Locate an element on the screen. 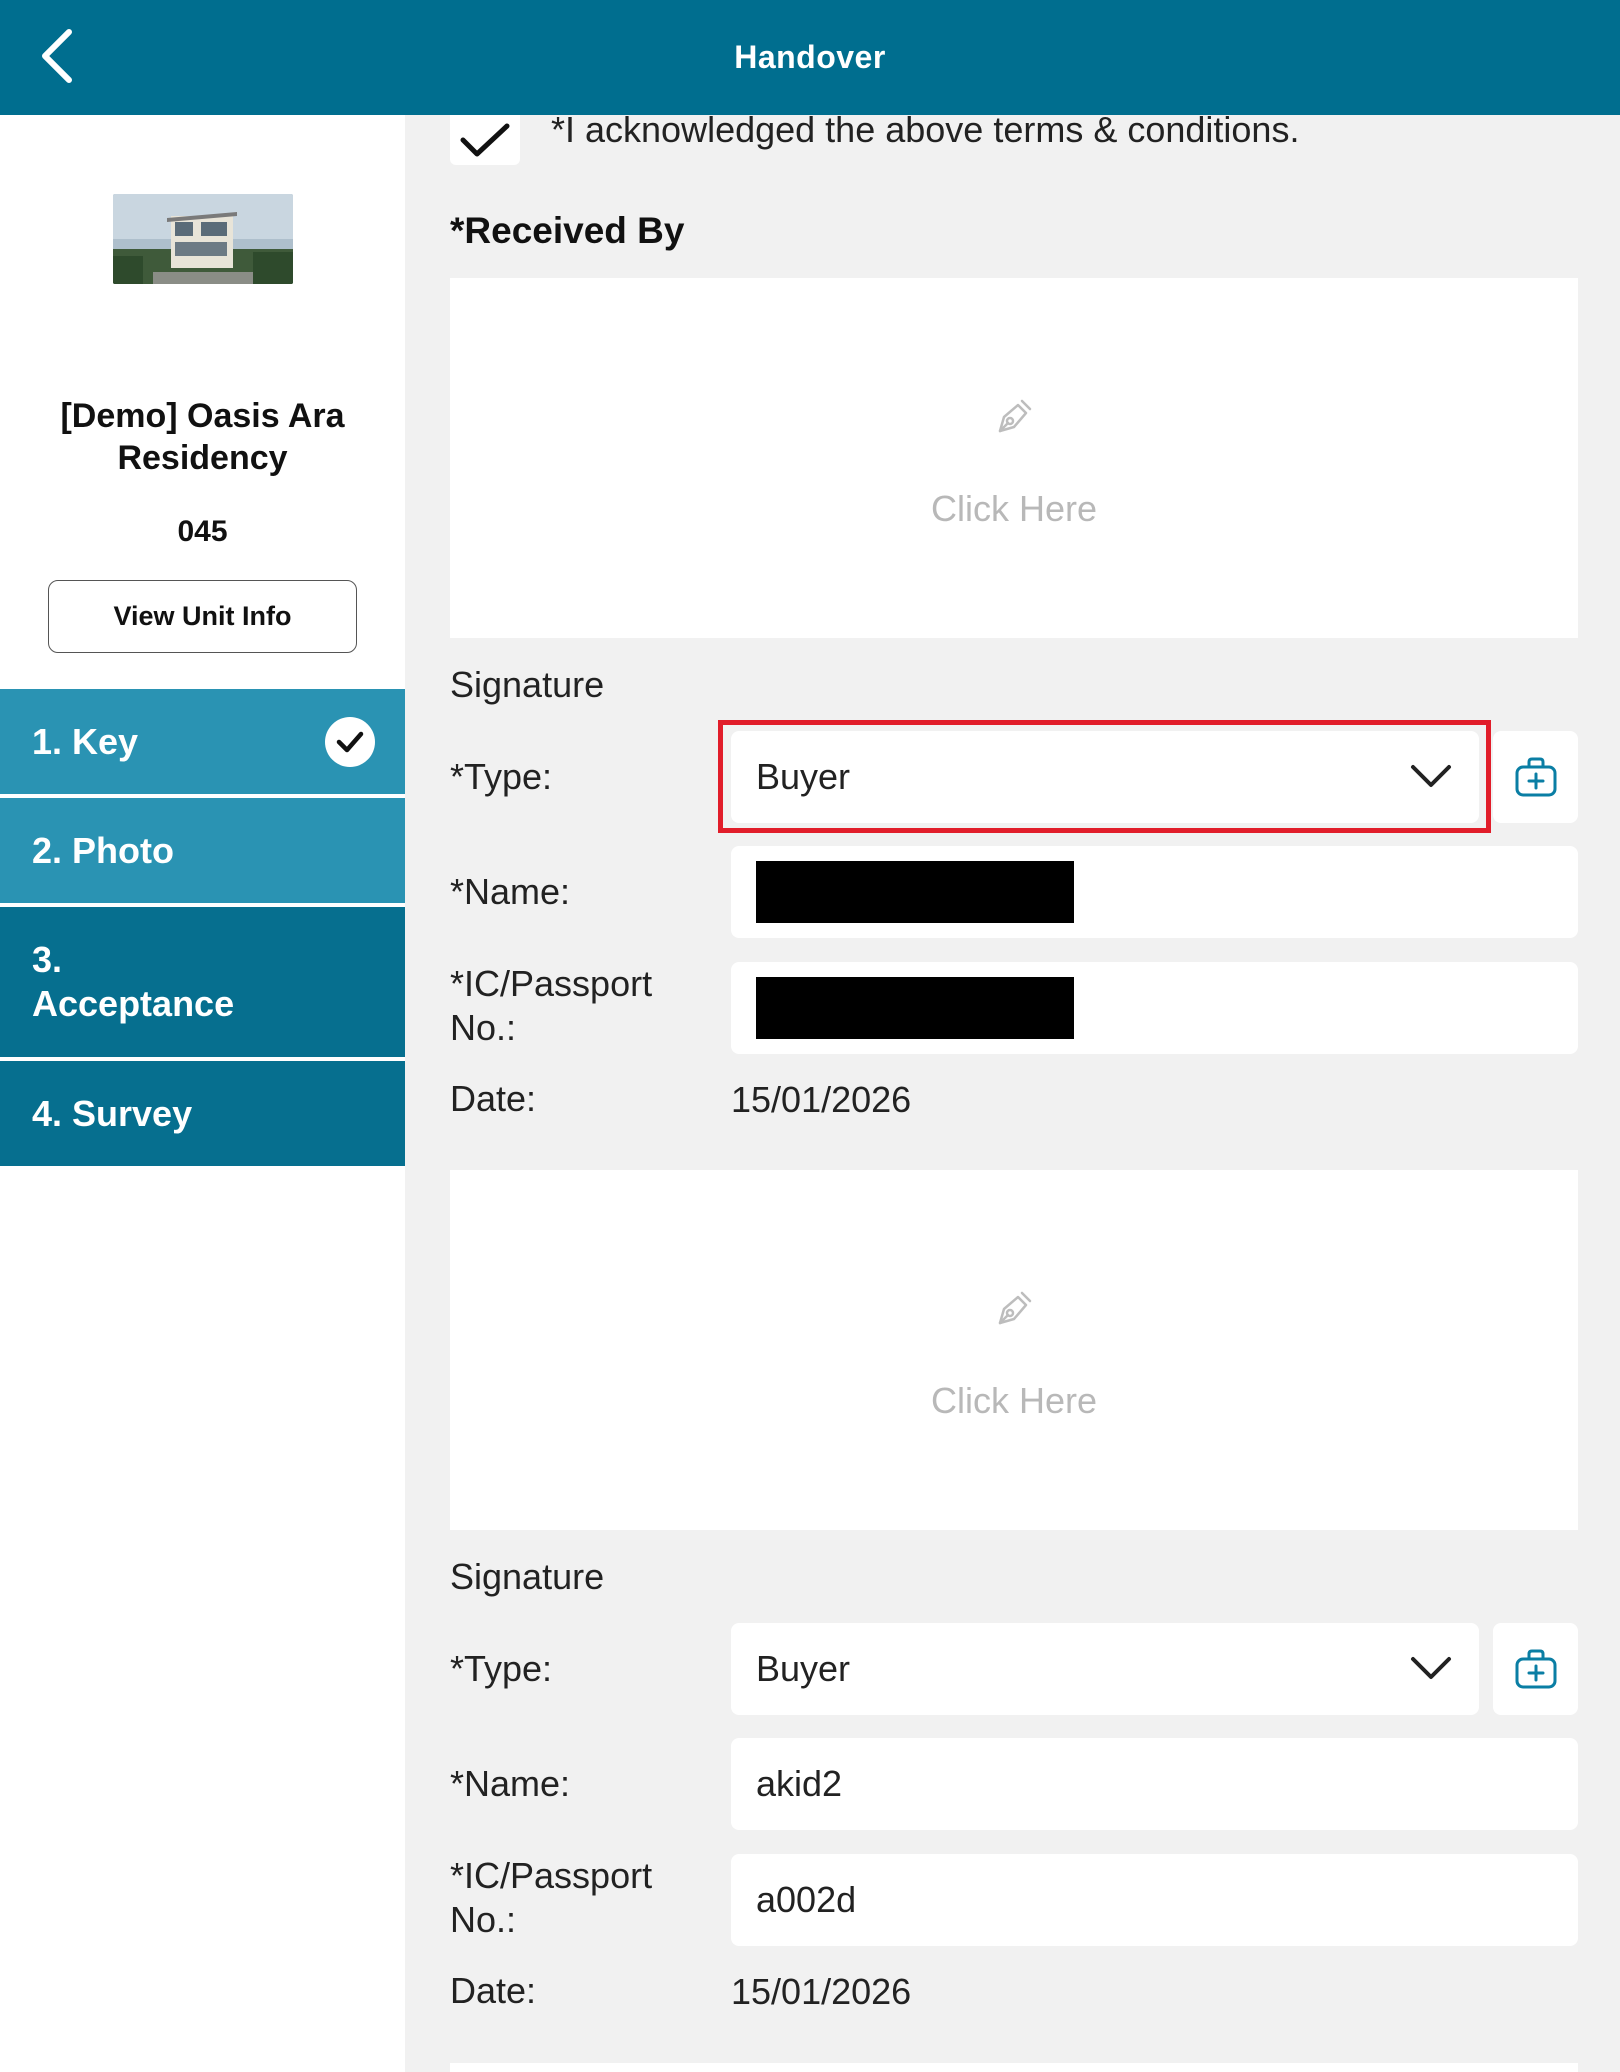 The width and height of the screenshot is (1620, 2072). ic-passport-input: a002d is located at coordinates (1154, 1900).